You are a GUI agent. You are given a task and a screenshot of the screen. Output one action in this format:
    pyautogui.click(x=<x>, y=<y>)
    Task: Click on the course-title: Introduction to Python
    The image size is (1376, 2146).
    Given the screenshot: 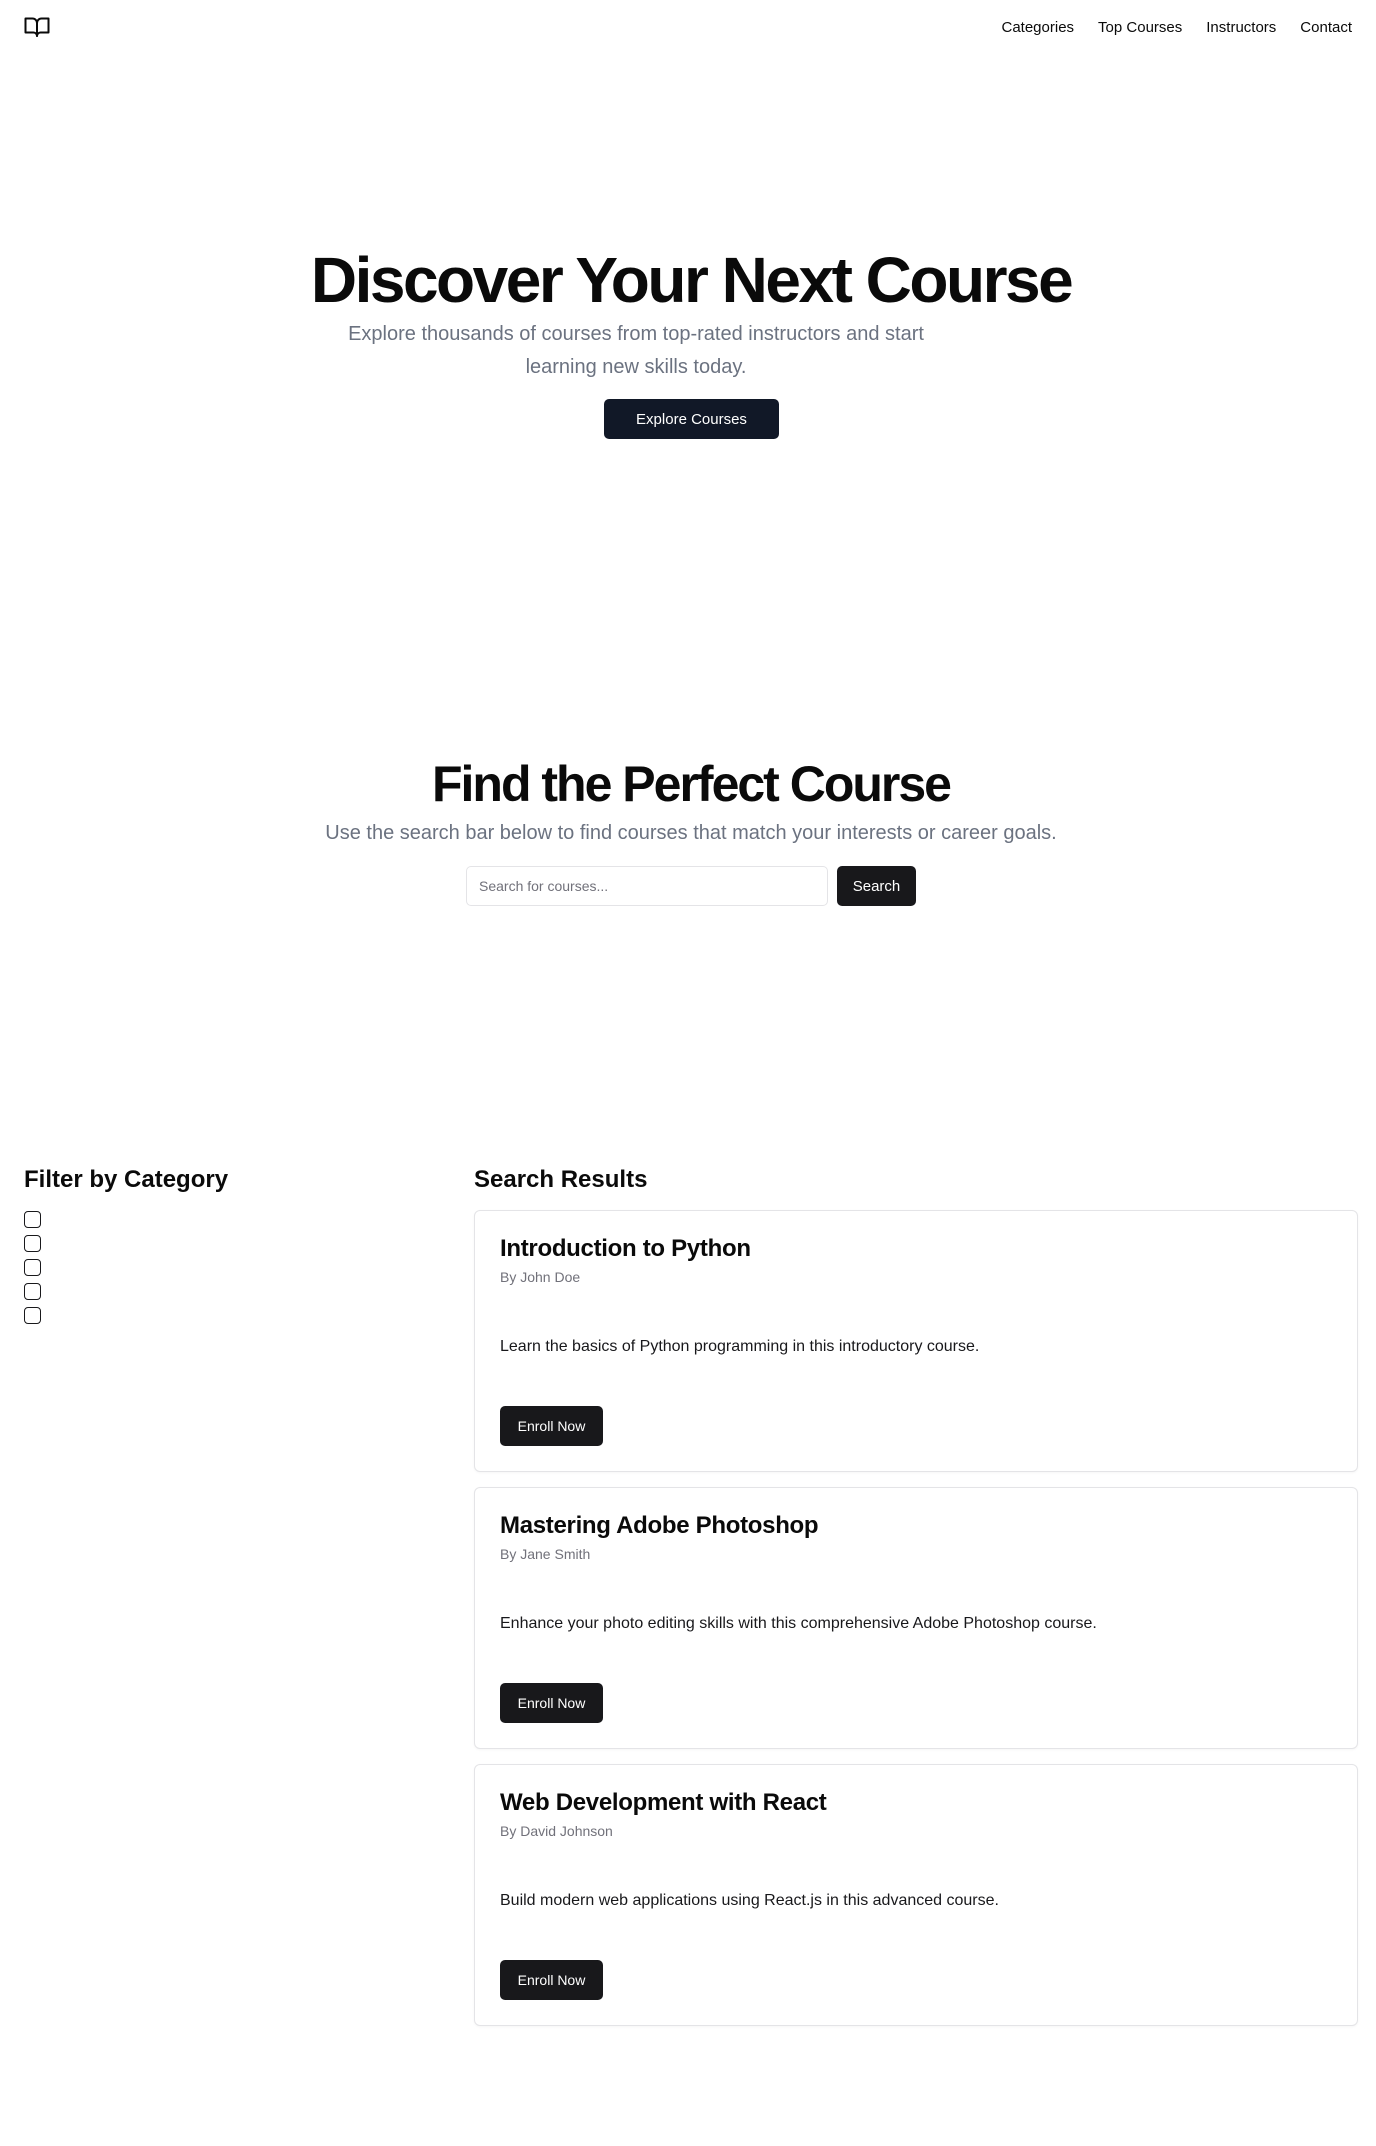 What is the action you would take?
    pyautogui.click(x=625, y=1248)
    